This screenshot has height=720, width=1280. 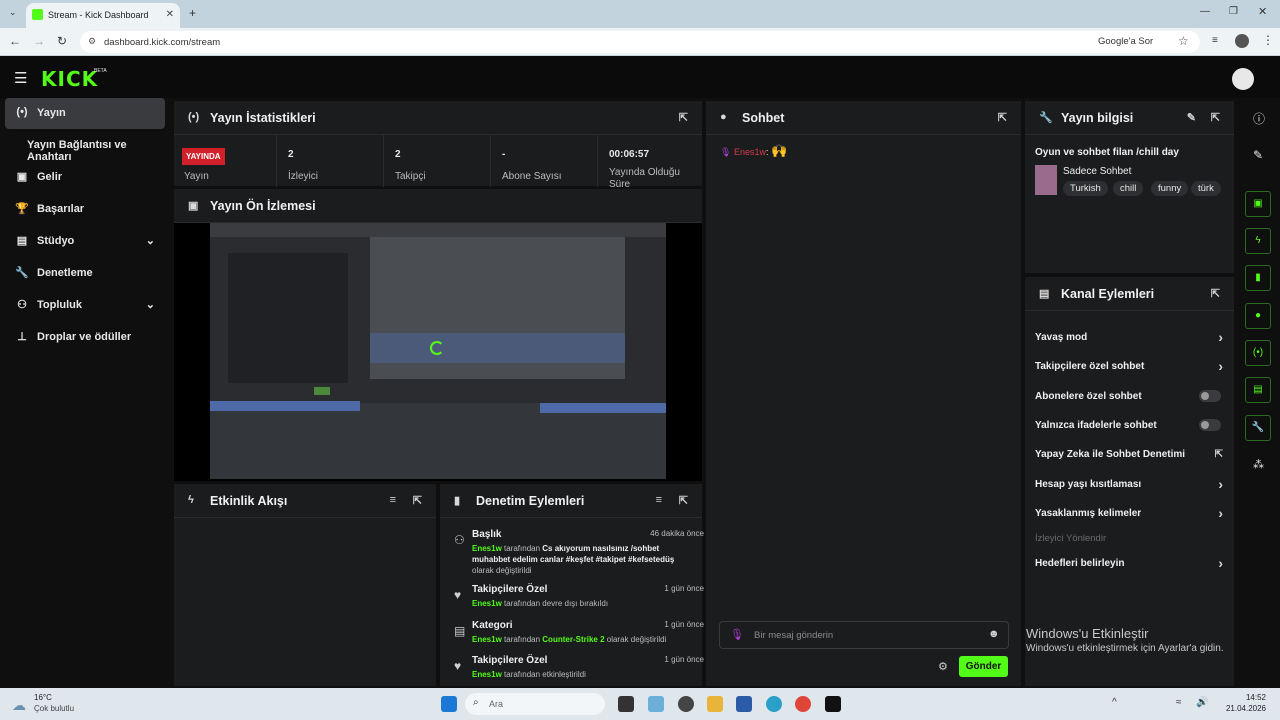 I want to click on stream-info-toggle-icon: 🔧, so click(x=1258, y=428).